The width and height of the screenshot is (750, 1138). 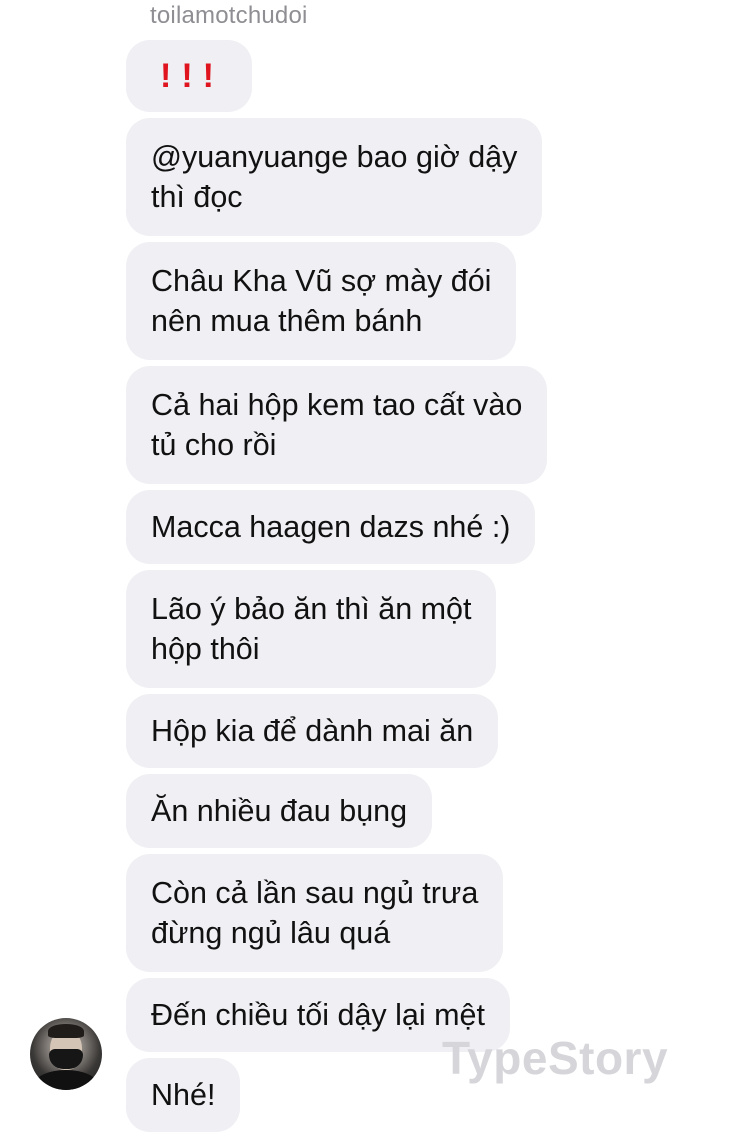 I want to click on message-bubble: @yuanyuange bao giờ dậy thì đọc, so click(x=334, y=177).